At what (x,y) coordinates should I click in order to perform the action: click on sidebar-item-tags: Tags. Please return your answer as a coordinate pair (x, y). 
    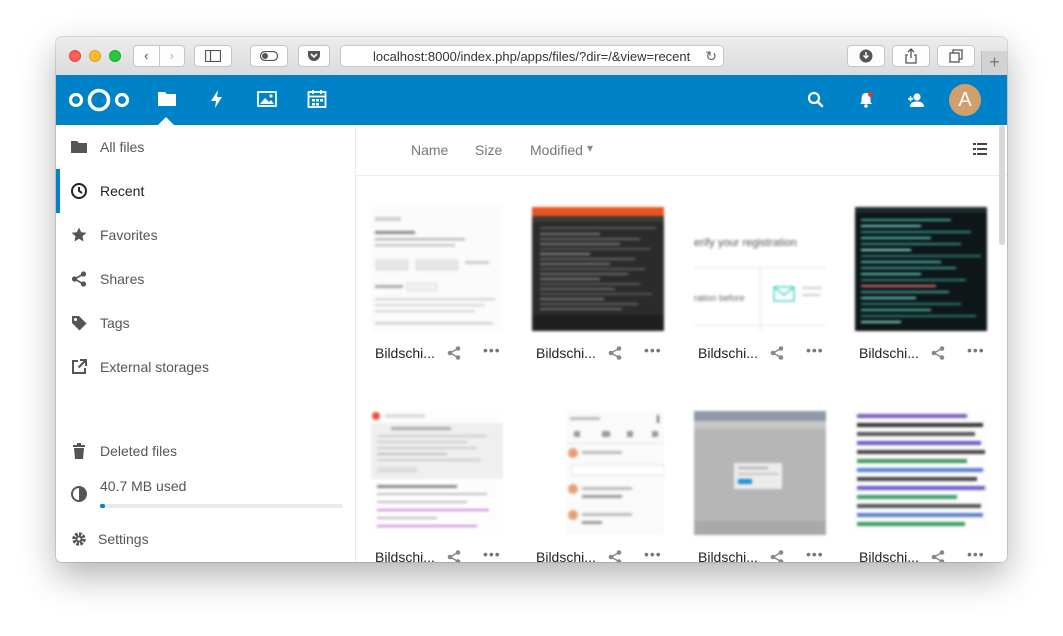
    Looking at the image, I should click on (205, 323).